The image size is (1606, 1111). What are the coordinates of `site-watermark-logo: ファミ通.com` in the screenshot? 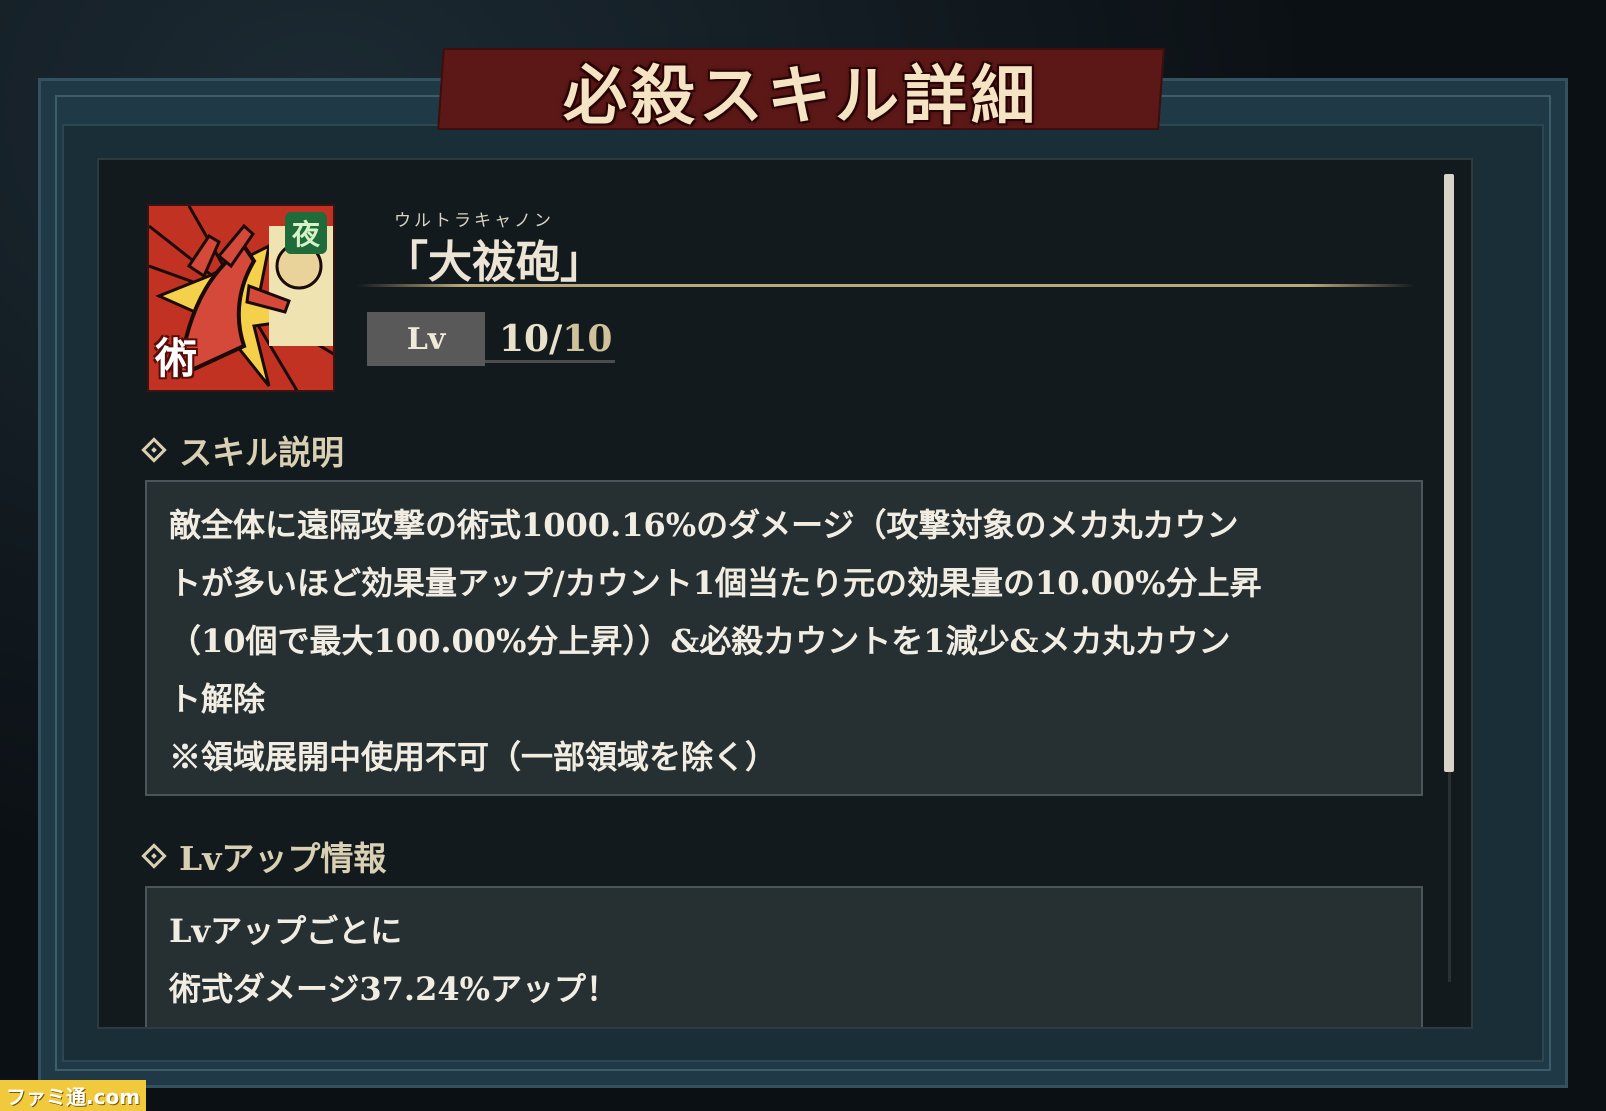 It's located at (73, 1095).